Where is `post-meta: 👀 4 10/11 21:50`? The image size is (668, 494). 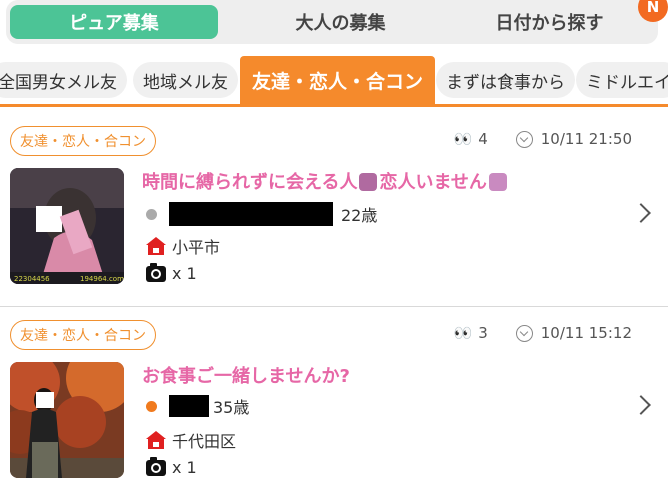 post-meta: 👀 4 10/11 21:50 is located at coordinates (543, 139).